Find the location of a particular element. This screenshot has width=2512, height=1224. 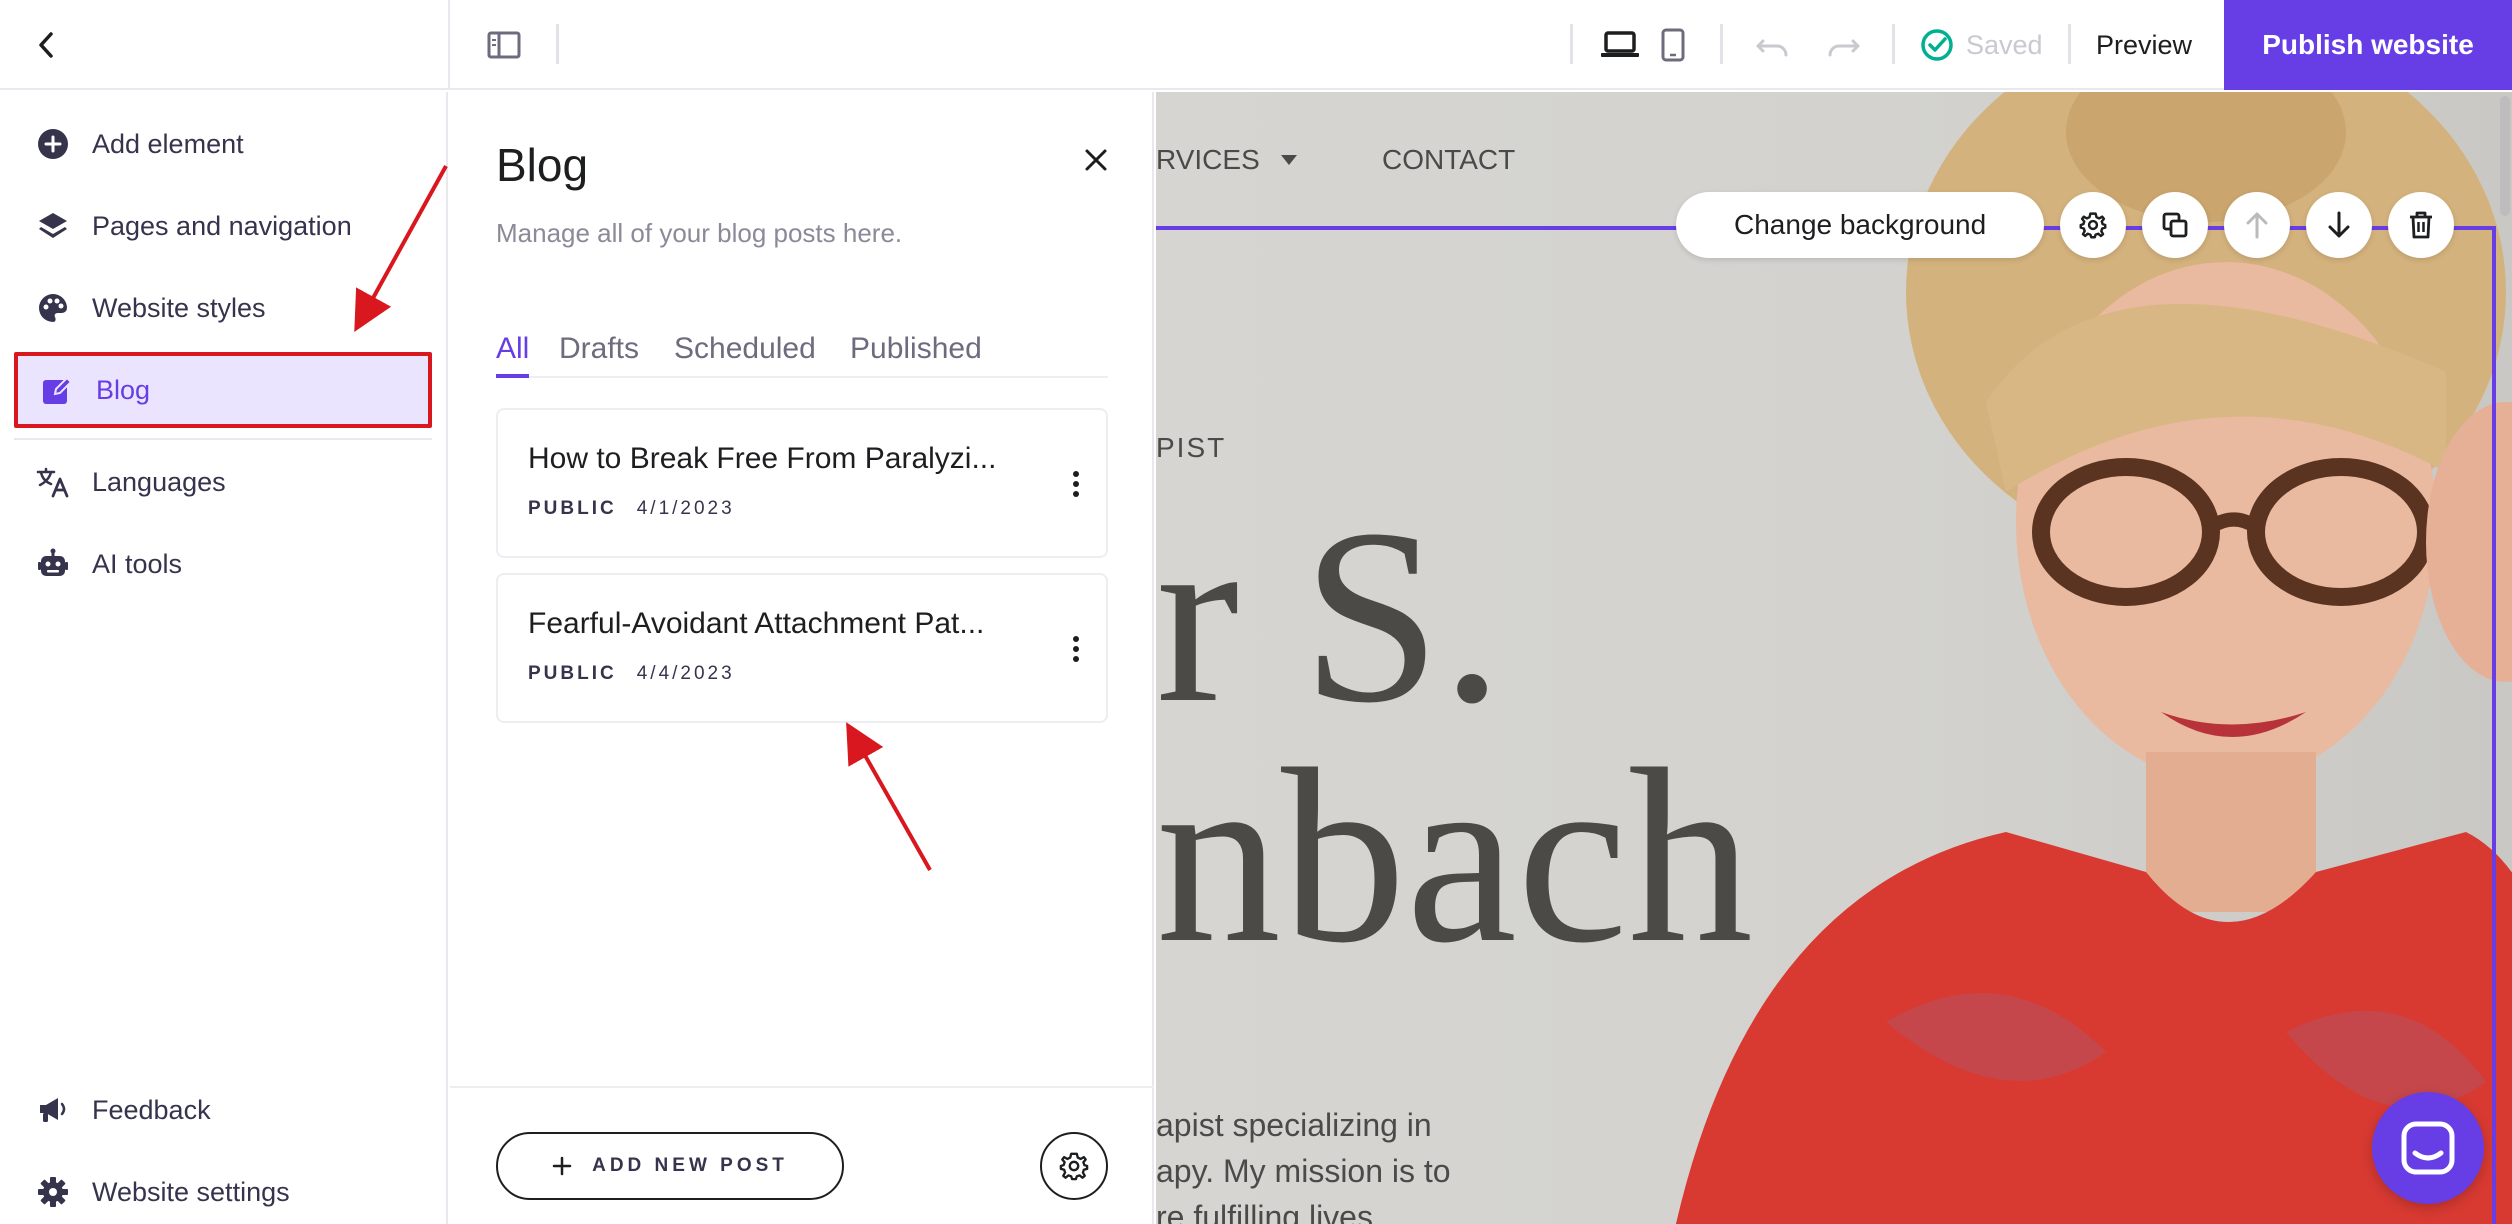

sidebar-item-label: Feedback is located at coordinates (151, 1109).